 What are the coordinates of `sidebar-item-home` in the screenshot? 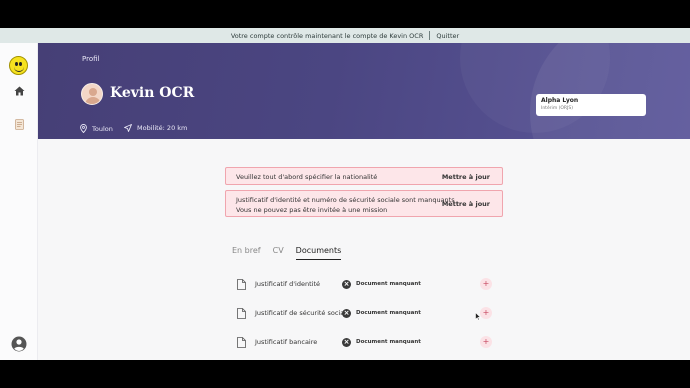 It's located at (19, 91).